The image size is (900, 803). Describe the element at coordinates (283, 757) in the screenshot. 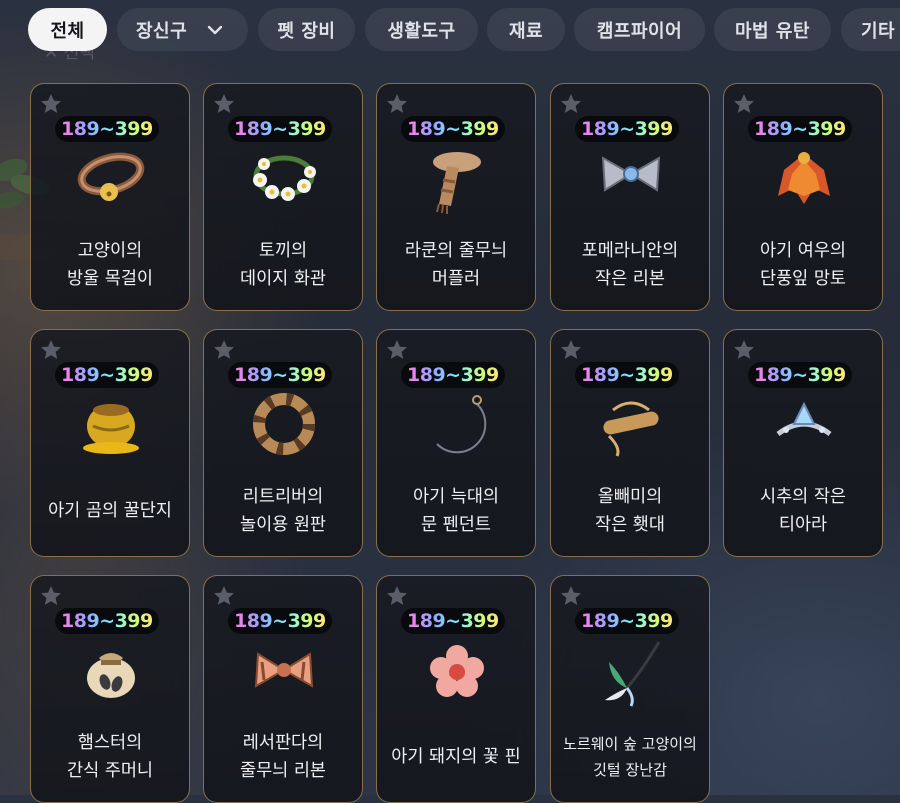

I see `item-name: 레서판다의 줄무늬 리본` at that location.